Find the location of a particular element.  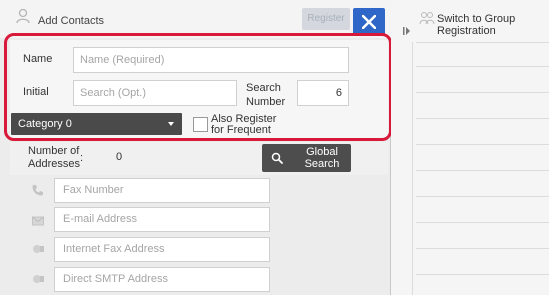

global-search-line2: Search is located at coordinates (322, 164).